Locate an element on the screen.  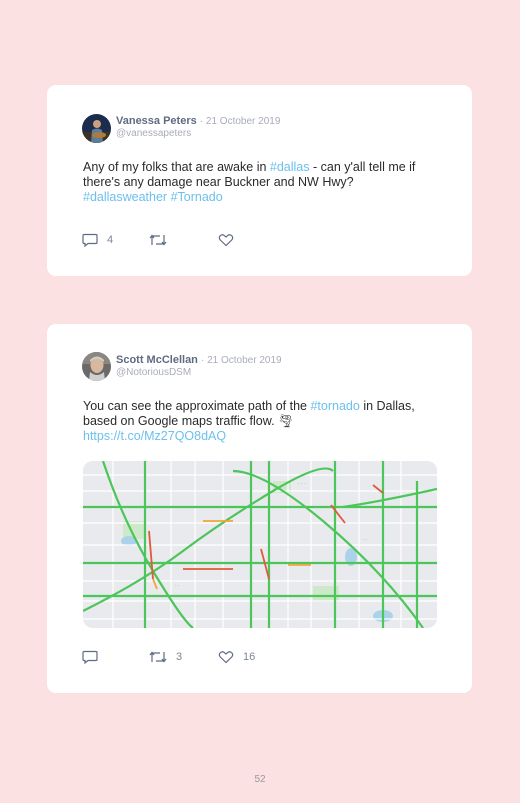
retweet-count: 3 is located at coordinates (179, 657).